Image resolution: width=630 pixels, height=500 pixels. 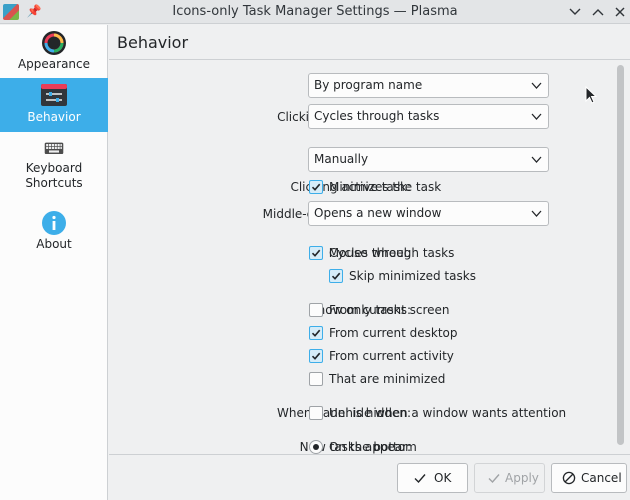 I want to click on current-activity-option: From current activity, so click(x=391, y=356).